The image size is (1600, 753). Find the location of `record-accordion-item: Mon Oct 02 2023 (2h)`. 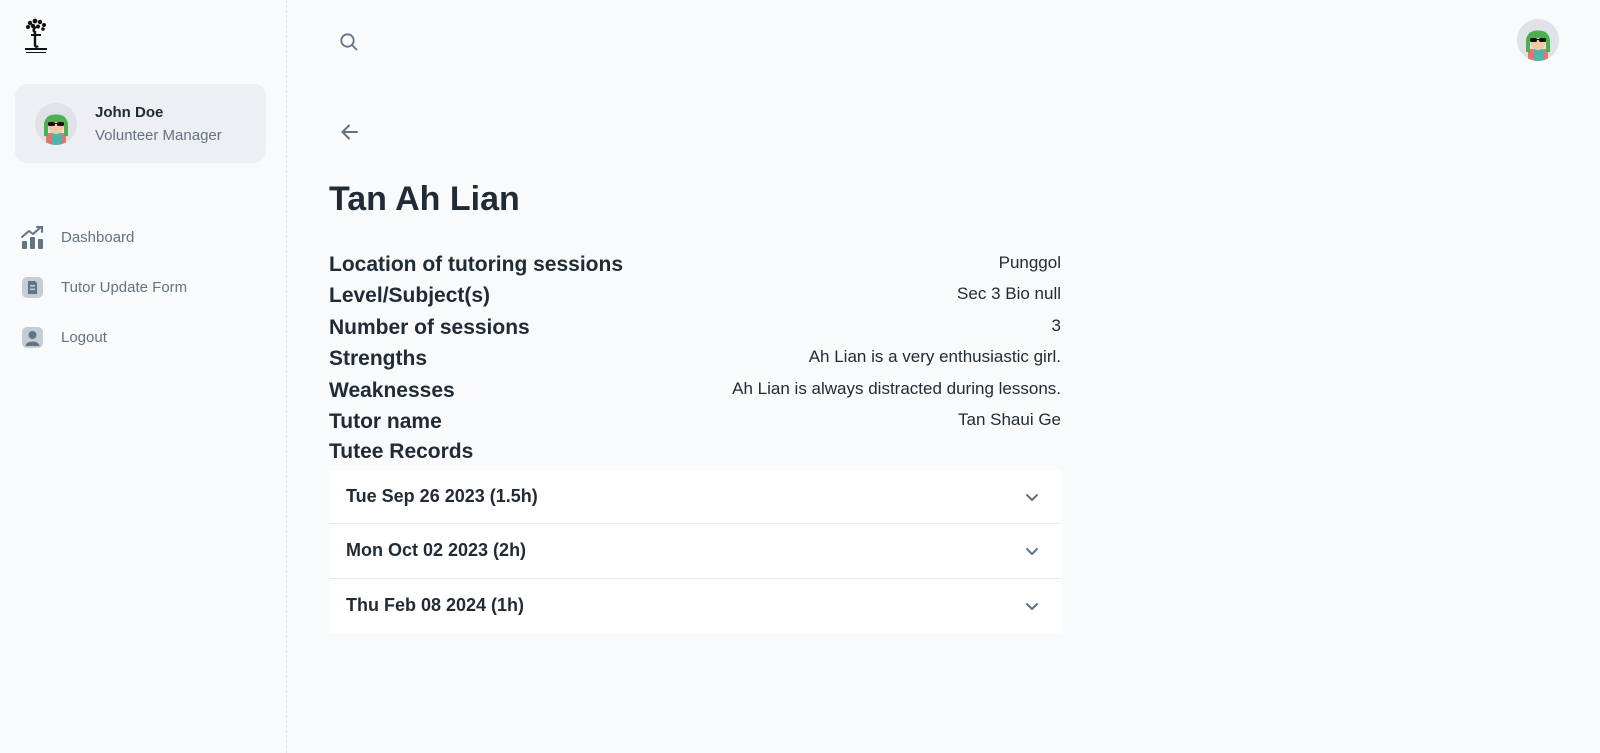

record-accordion-item: Mon Oct 02 2023 (2h) is located at coordinates (695, 551).